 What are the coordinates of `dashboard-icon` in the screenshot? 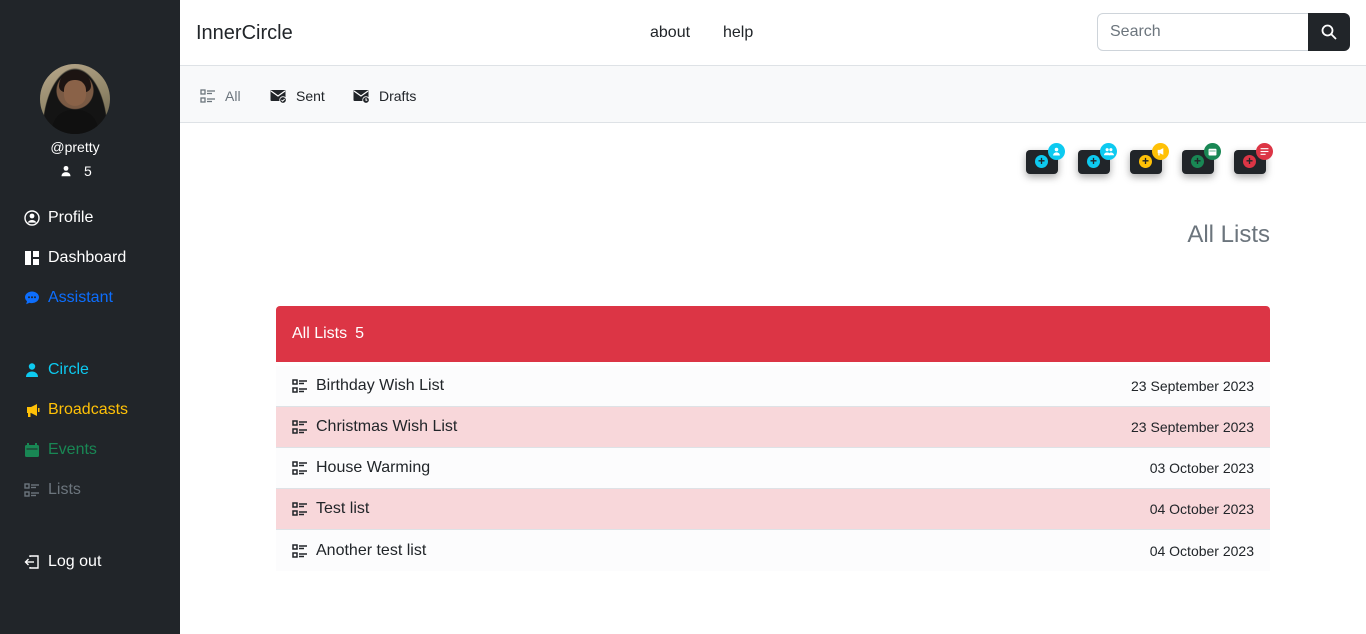 It's located at (32, 258).